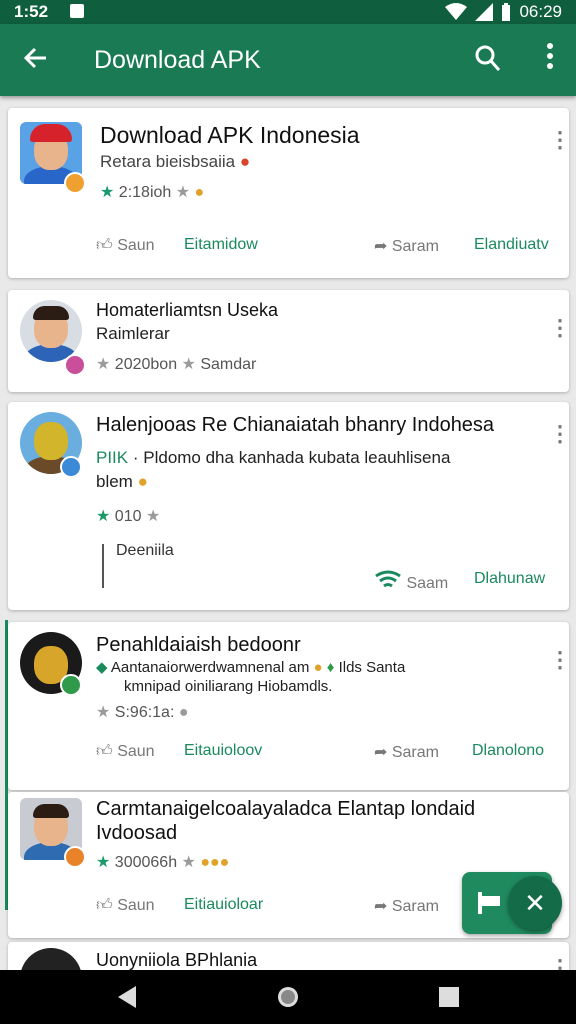  Describe the element at coordinates (133, 333) in the screenshot. I see `card-subtitle: Raimlerar` at that location.